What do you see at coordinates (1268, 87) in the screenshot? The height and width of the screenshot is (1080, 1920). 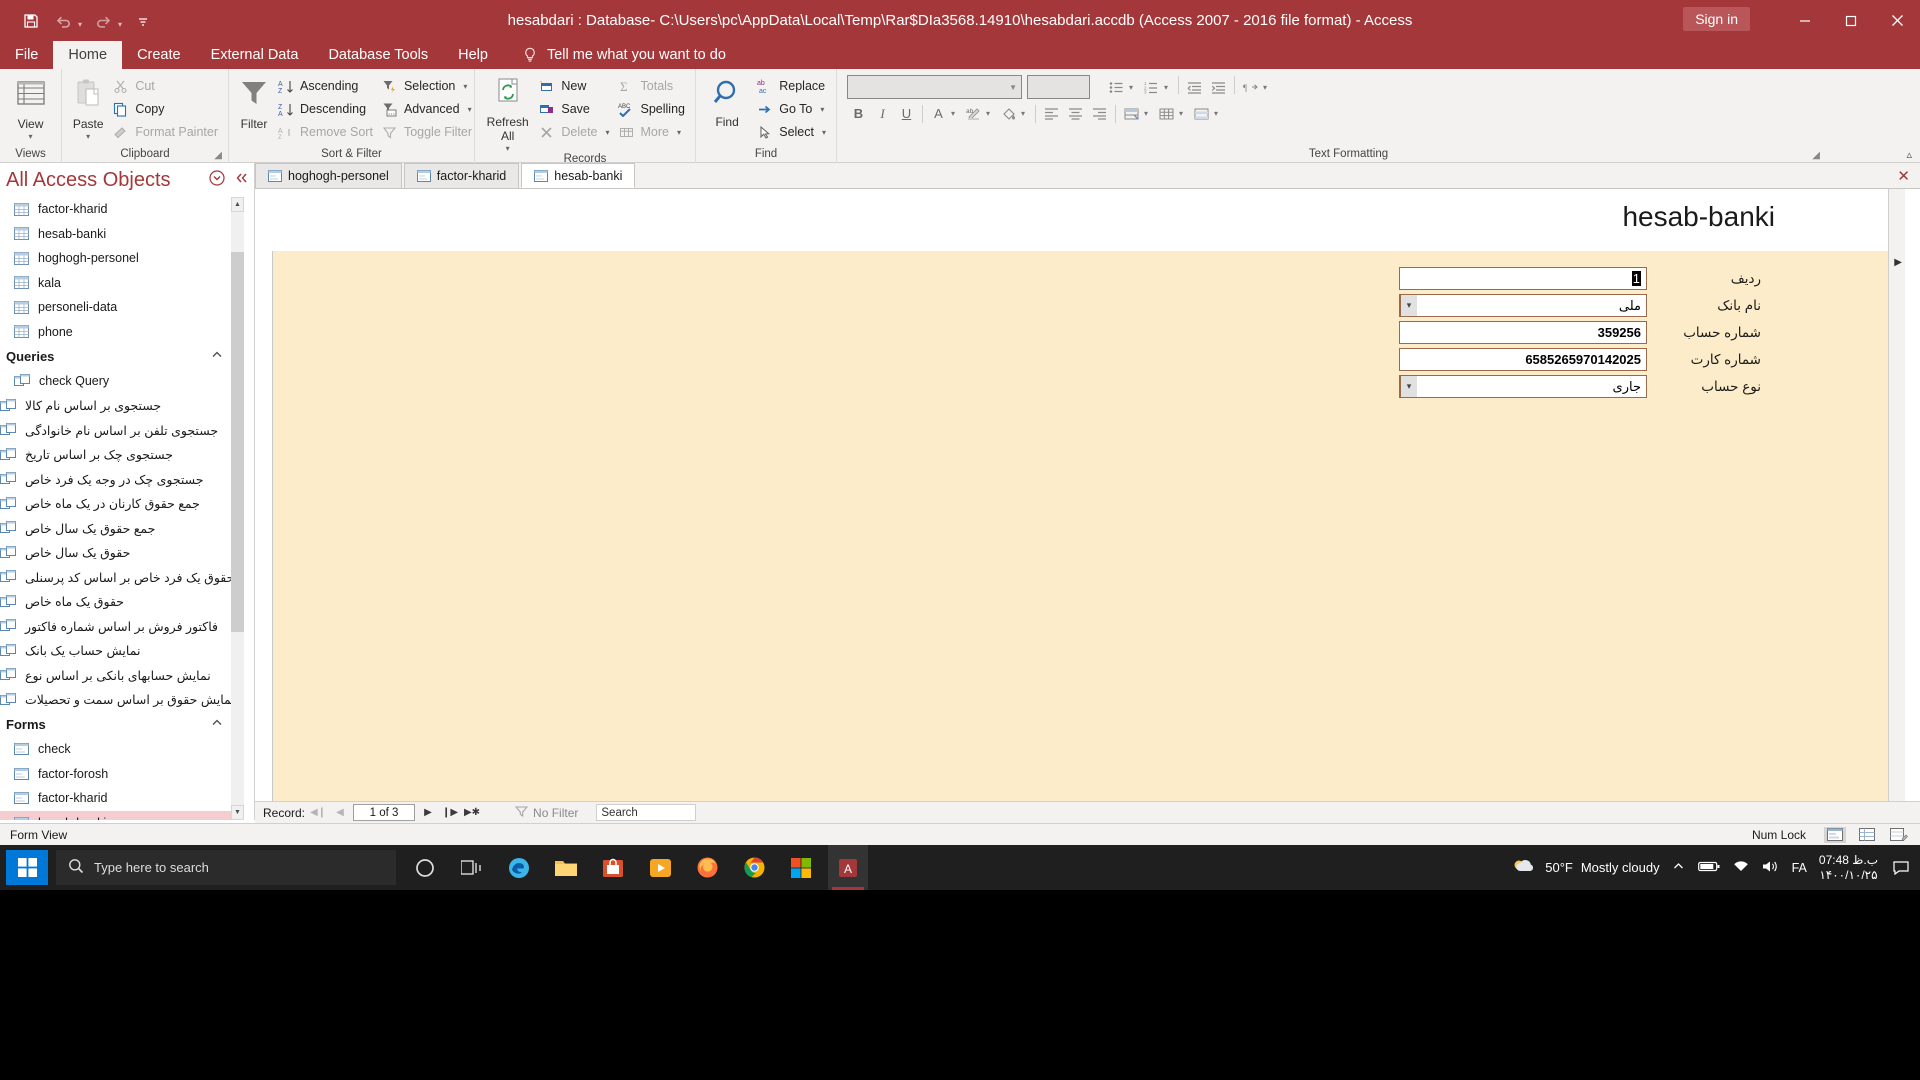 I see `text-direction-dropdown-icon: ▾` at bounding box center [1268, 87].